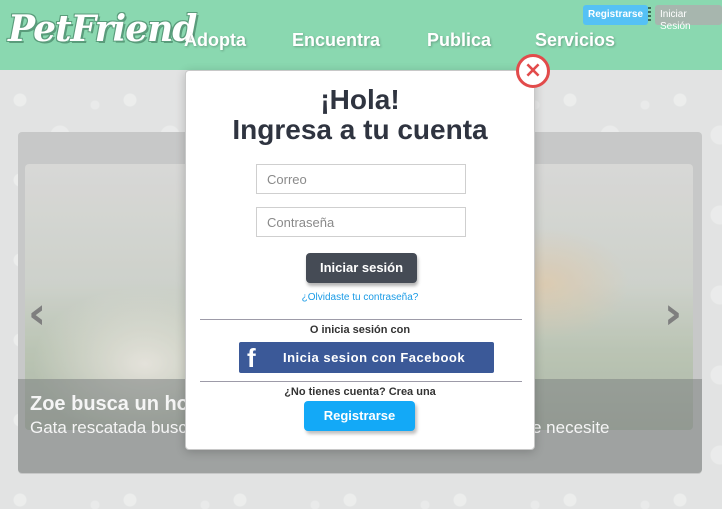 This screenshot has height=509, width=722. What do you see at coordinates (252, 358) in the screenshot?
I see `facebook-icon: f` at bounding box center [252, 358].